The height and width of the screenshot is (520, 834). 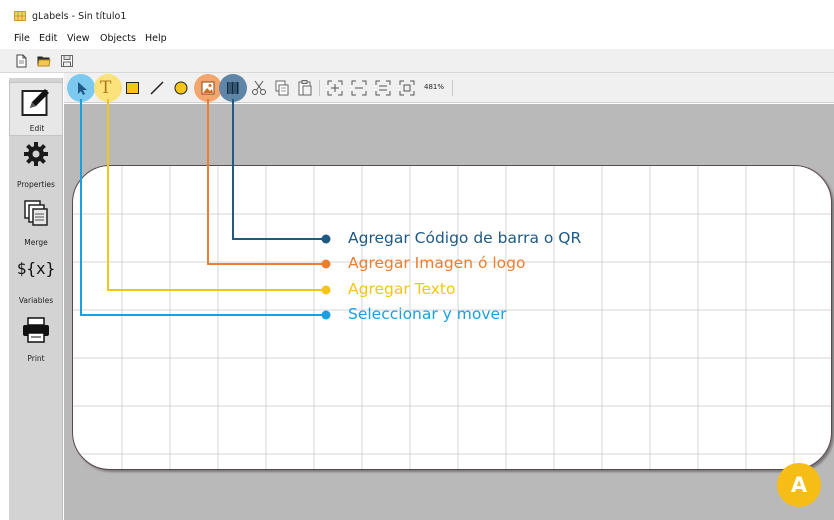 I want to click on figure-badge: A, so click(x=799, y=485).